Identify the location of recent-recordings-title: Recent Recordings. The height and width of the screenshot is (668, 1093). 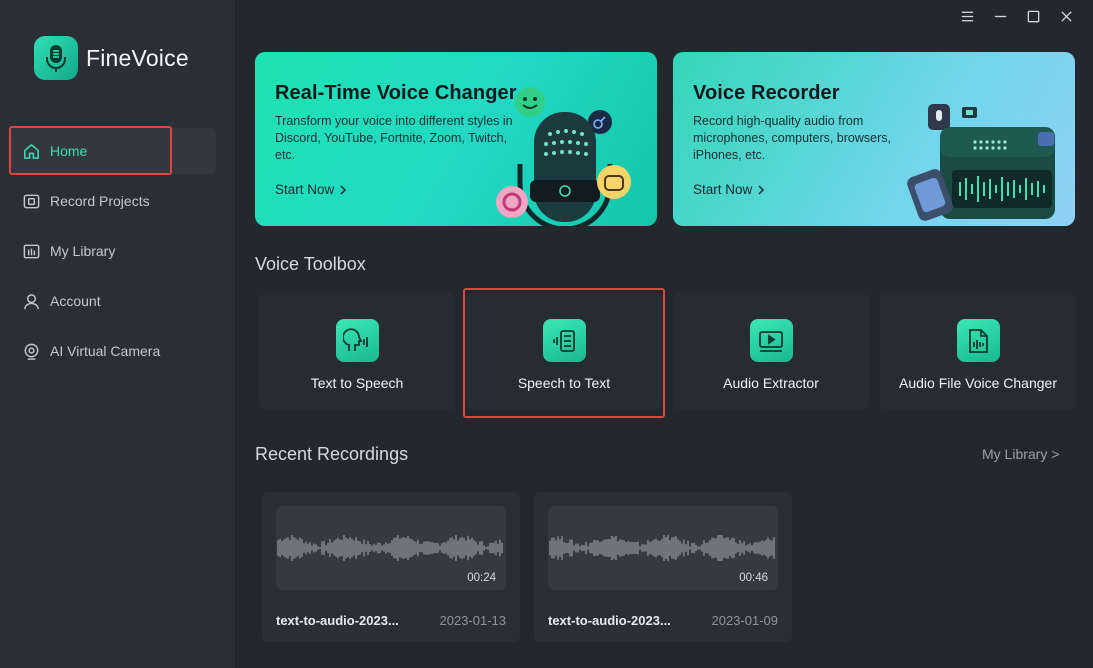
(332, 454).